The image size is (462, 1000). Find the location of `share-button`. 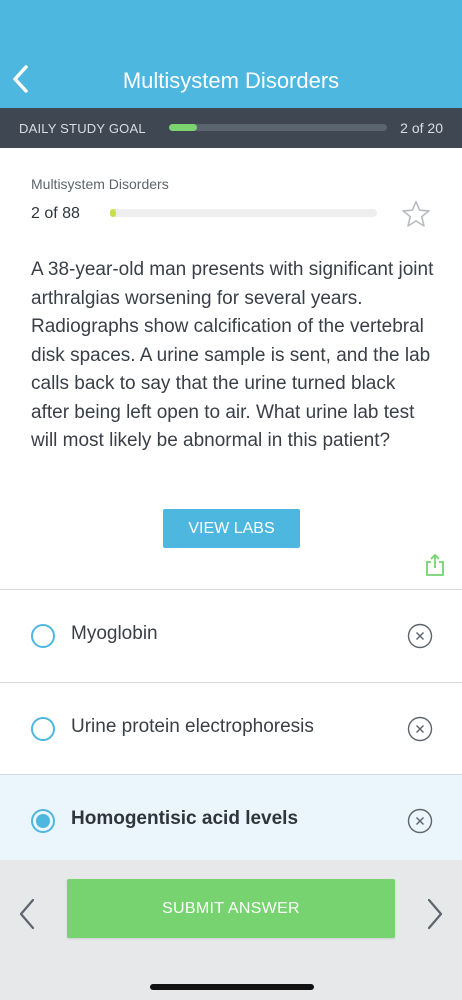

share-button is located at coordinates (435, 565).